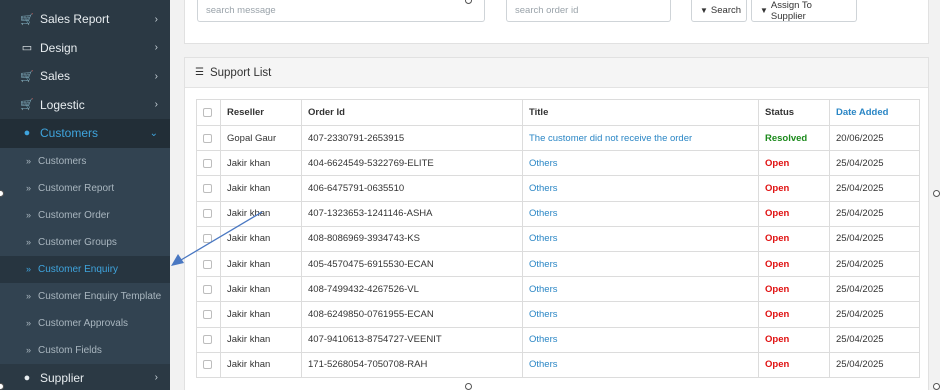 Image resolution: width=940 pixels, height=390 pixels. I want to click on panel-title: Support List, so click(240, 72).